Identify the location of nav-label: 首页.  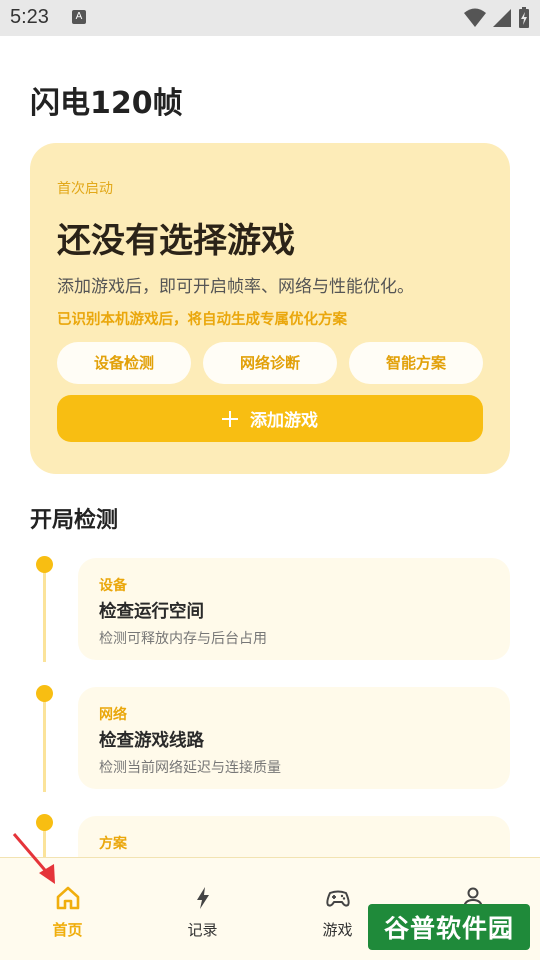
(67, 930).